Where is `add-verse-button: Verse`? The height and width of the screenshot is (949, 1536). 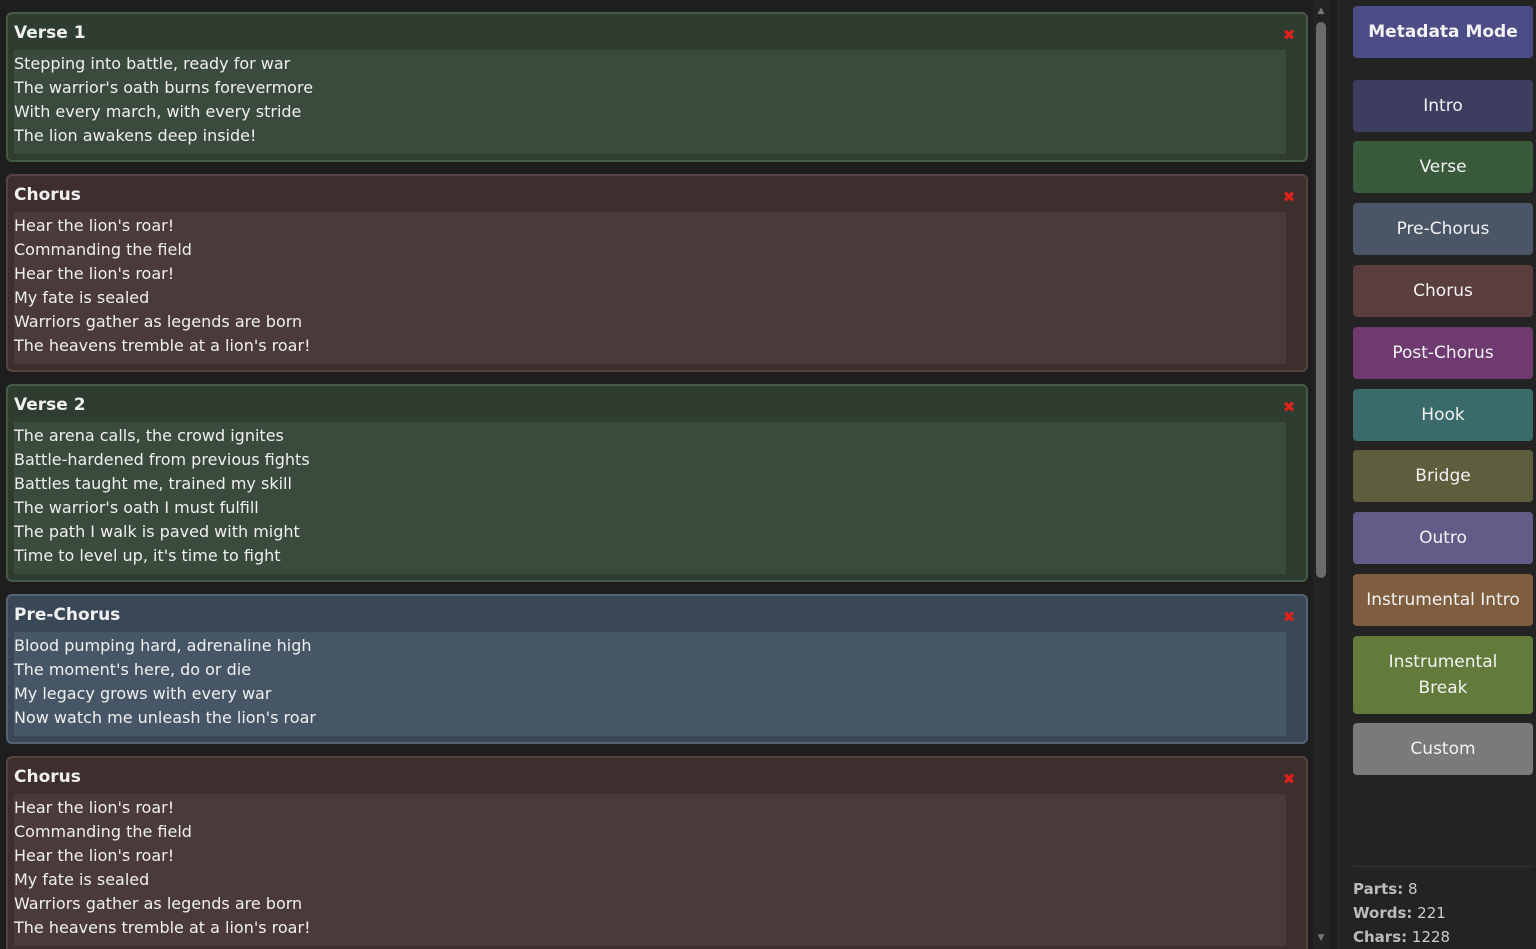 add-verse-button: Verse is located at coordinates (1443, 167).